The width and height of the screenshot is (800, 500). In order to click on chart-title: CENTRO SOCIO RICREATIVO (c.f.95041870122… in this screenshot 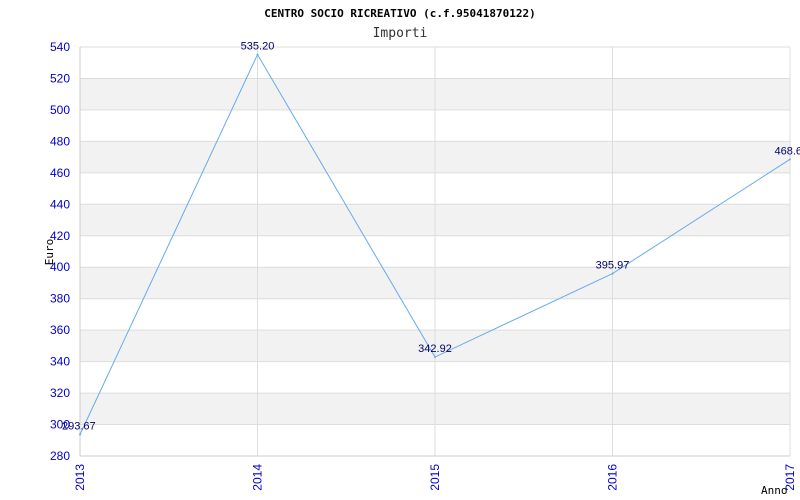, I will do `click(400, 13)`.